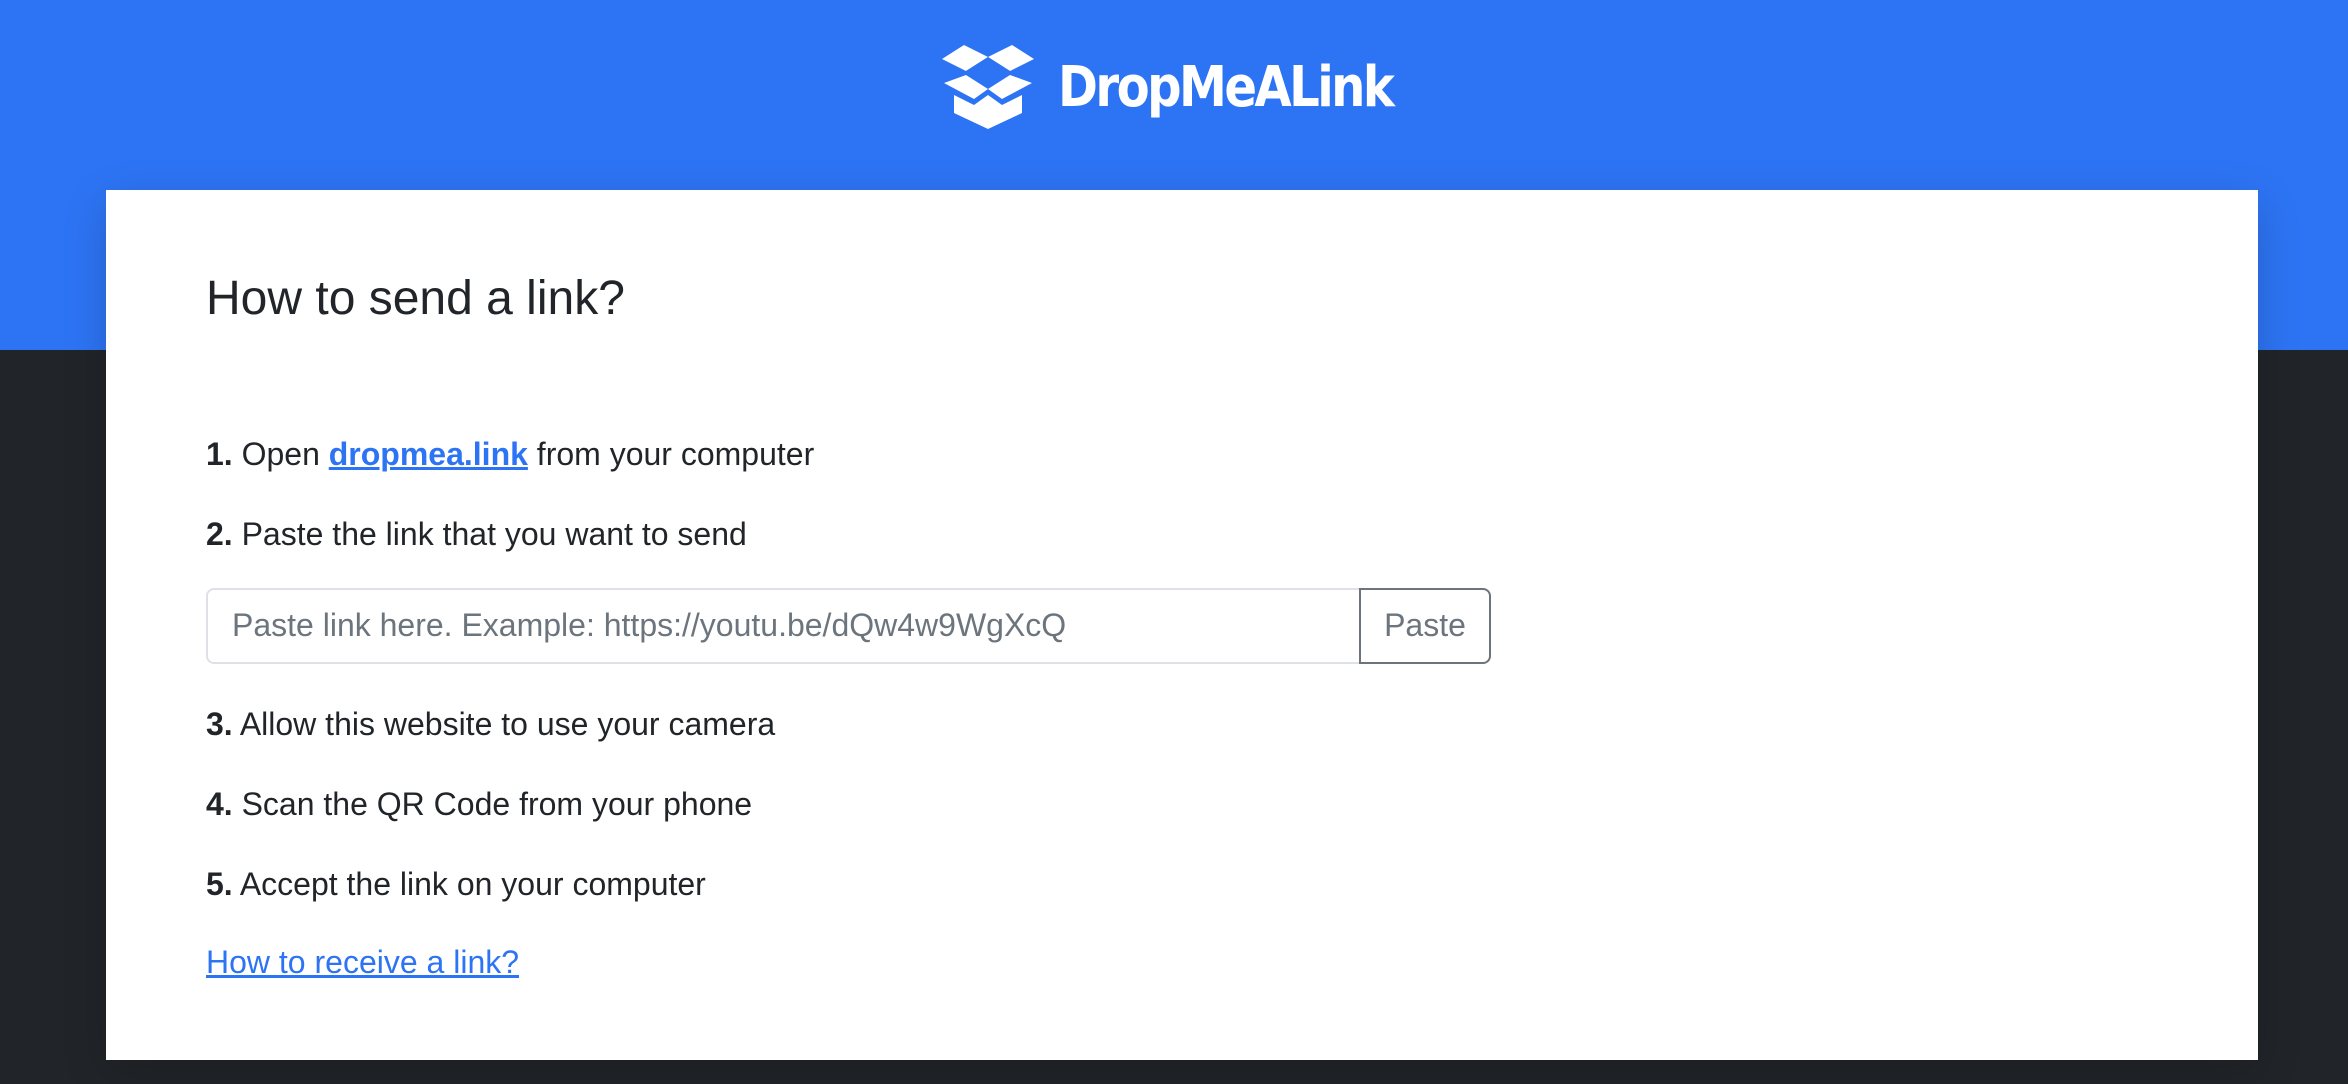  Describe the element at coordinates (1182, 804) in the screenshot. I see `step-4: 4. Scan the QR Code from your phone` at that location.